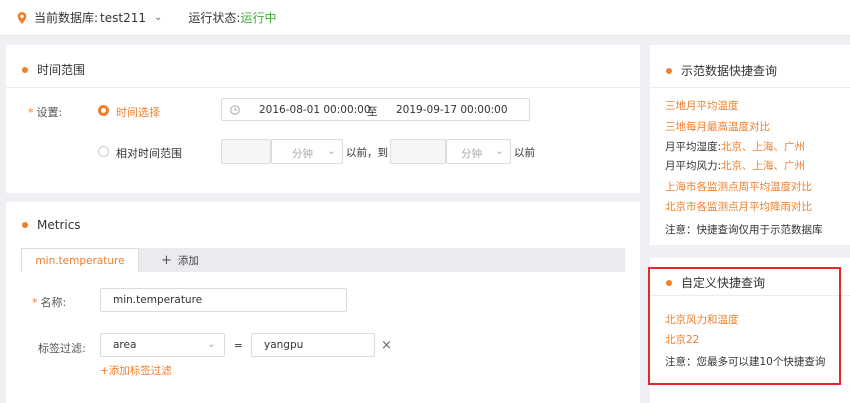  What do you see at coordinates (51, 225) in the screenshot?
I see `metrics-title: Metrics` at bounding box center [51, 225].